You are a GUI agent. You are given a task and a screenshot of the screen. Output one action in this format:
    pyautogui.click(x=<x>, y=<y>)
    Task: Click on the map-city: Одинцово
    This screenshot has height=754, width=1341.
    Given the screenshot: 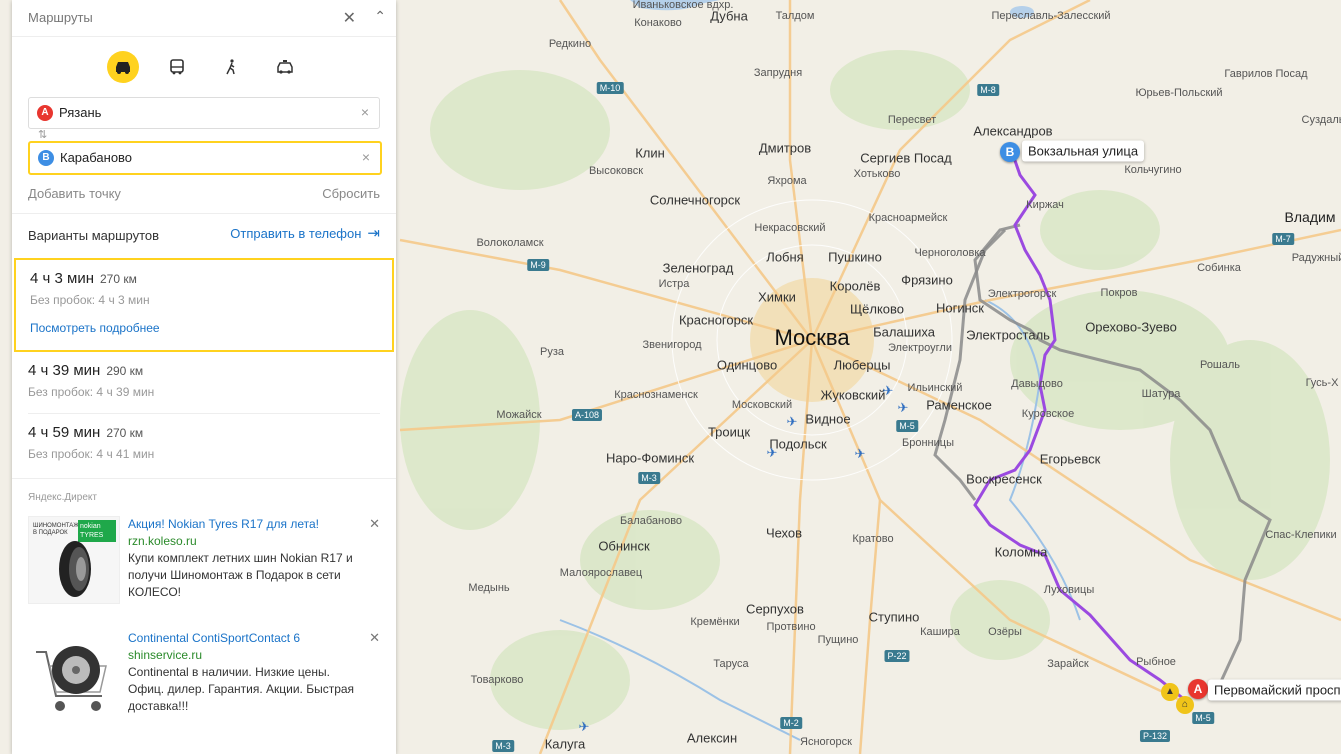 What is the action you would take?
    pyautogui.click(x=747, y=365)
    